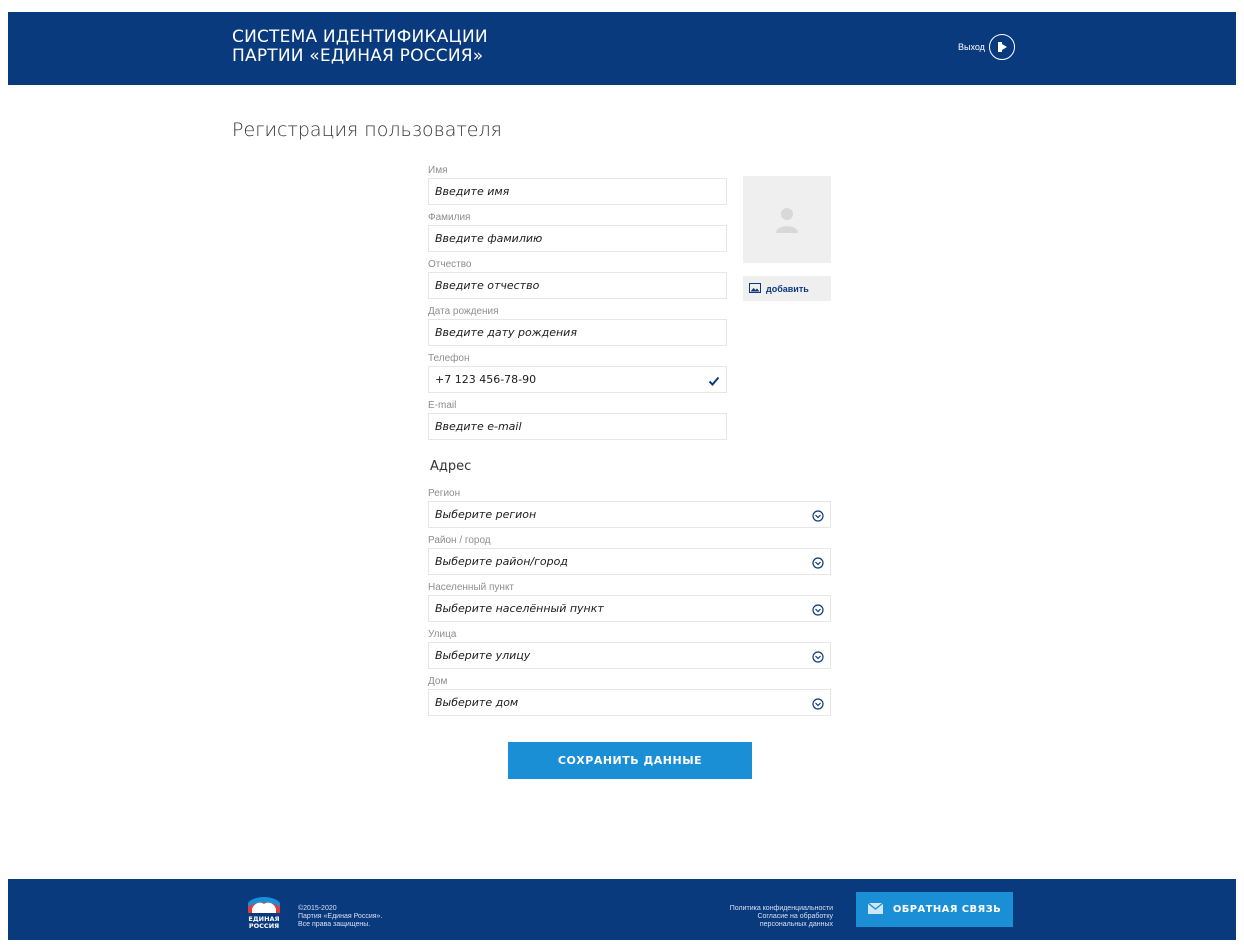  Describe the element at coordinates (1001, 47) in the screenshot. I see `logout-icon` at that location.